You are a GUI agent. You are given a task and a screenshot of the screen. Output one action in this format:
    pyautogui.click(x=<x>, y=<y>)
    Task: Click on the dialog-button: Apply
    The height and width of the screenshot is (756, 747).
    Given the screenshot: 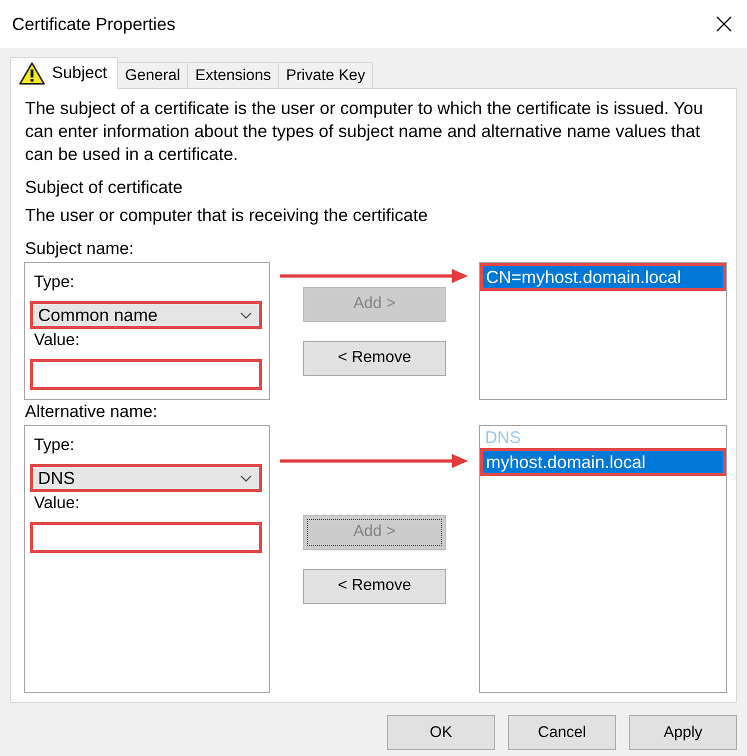 What is the action you would take?
    pyautogui.click(x=683, y=732)
    